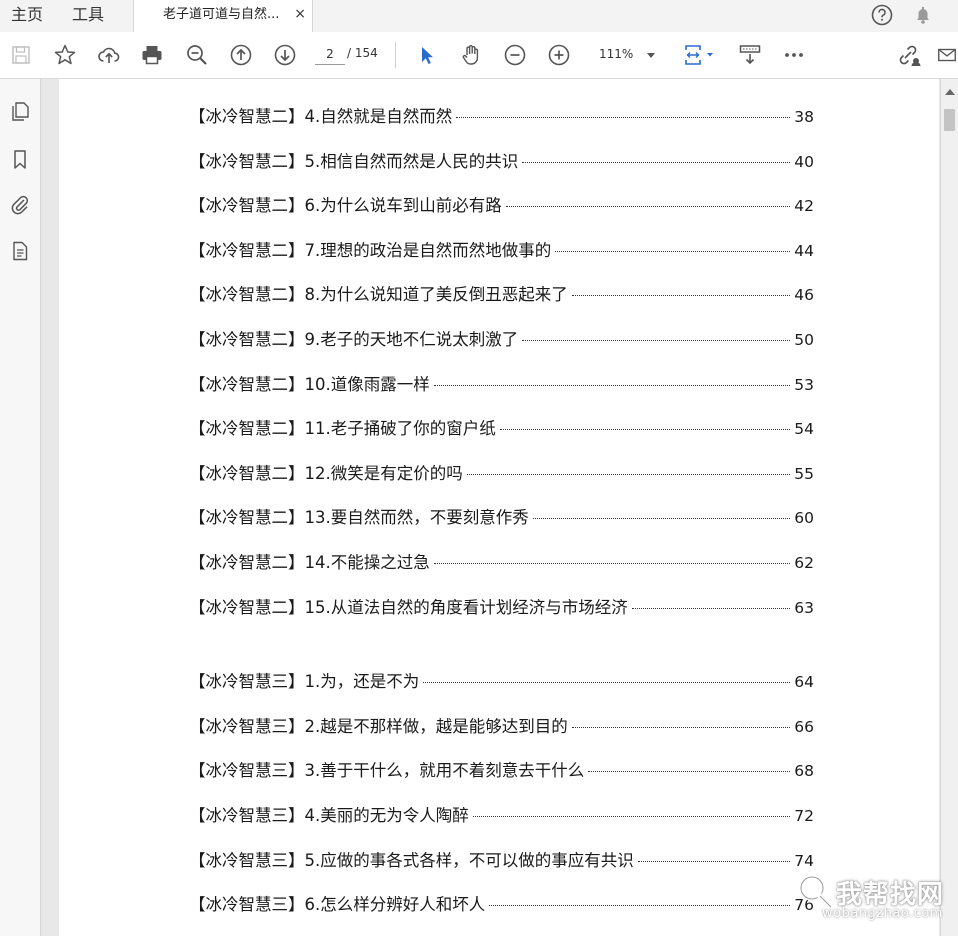 The width and height of the screenshot is (958, 936). Describe the element at coordinates (794, 55) in the screenshot. I see `more-options-icon` at that location.